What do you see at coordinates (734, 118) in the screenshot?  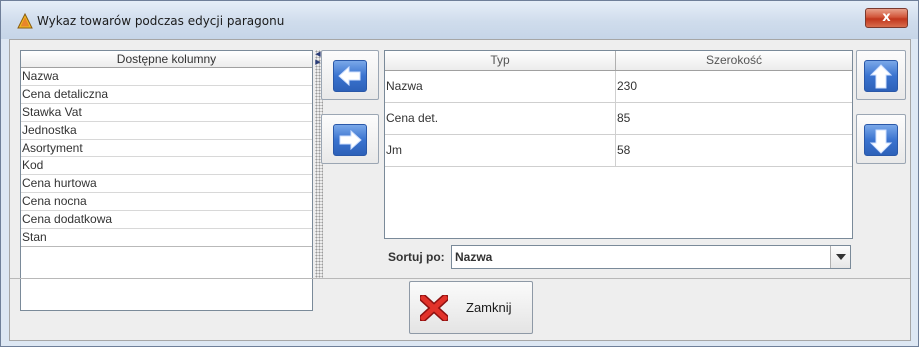 I see `cell-szerokosc: 85` at bounding box center [734, 118].